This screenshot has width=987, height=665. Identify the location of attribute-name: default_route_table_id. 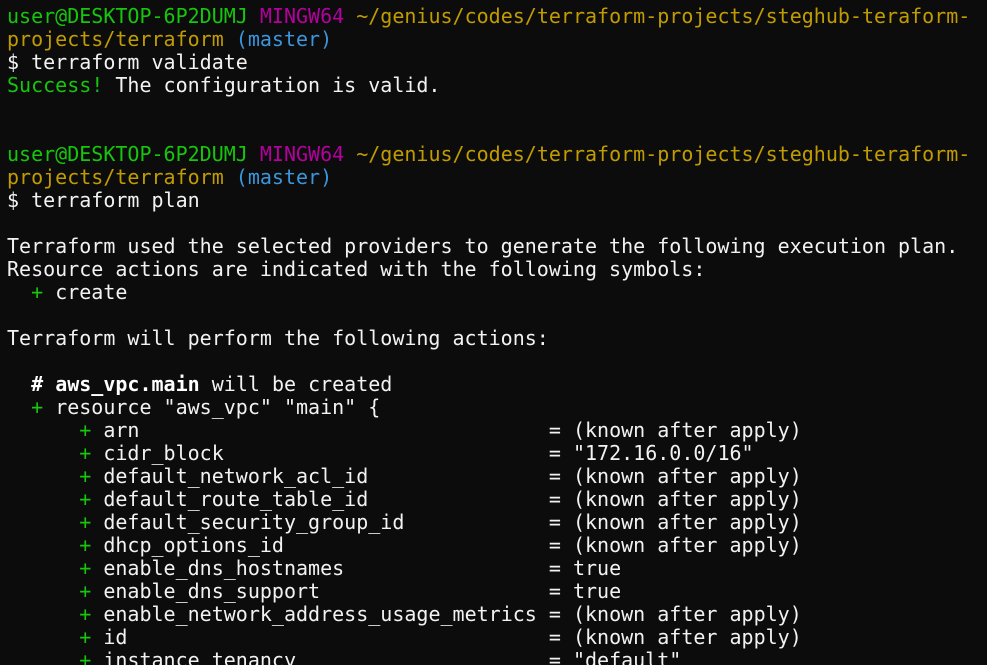
(236, 499).